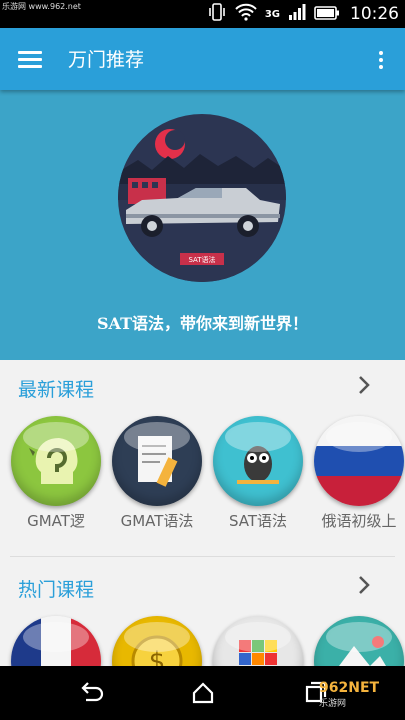  What do you see at coordinates (272, 14) in the screenshot?
I see `network-type-label: 3G` at bounding box center [272, 14].